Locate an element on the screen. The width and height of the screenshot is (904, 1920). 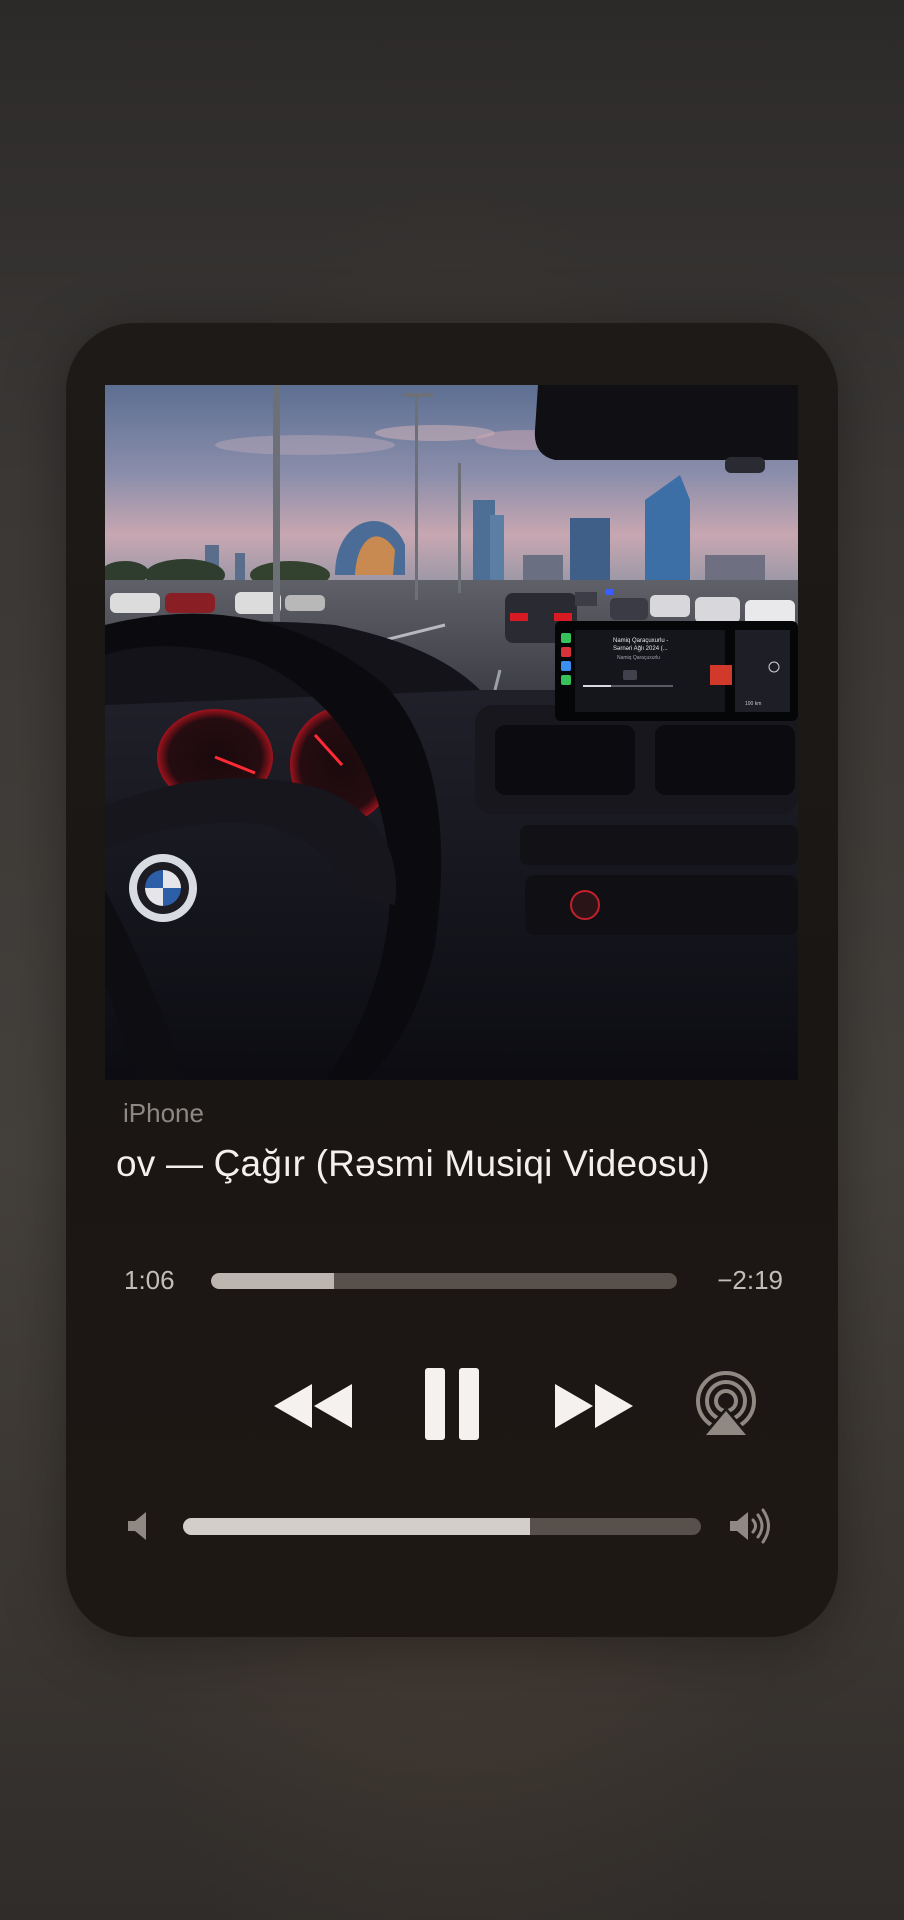
airplay-button is located at coordinates (726, 1404).